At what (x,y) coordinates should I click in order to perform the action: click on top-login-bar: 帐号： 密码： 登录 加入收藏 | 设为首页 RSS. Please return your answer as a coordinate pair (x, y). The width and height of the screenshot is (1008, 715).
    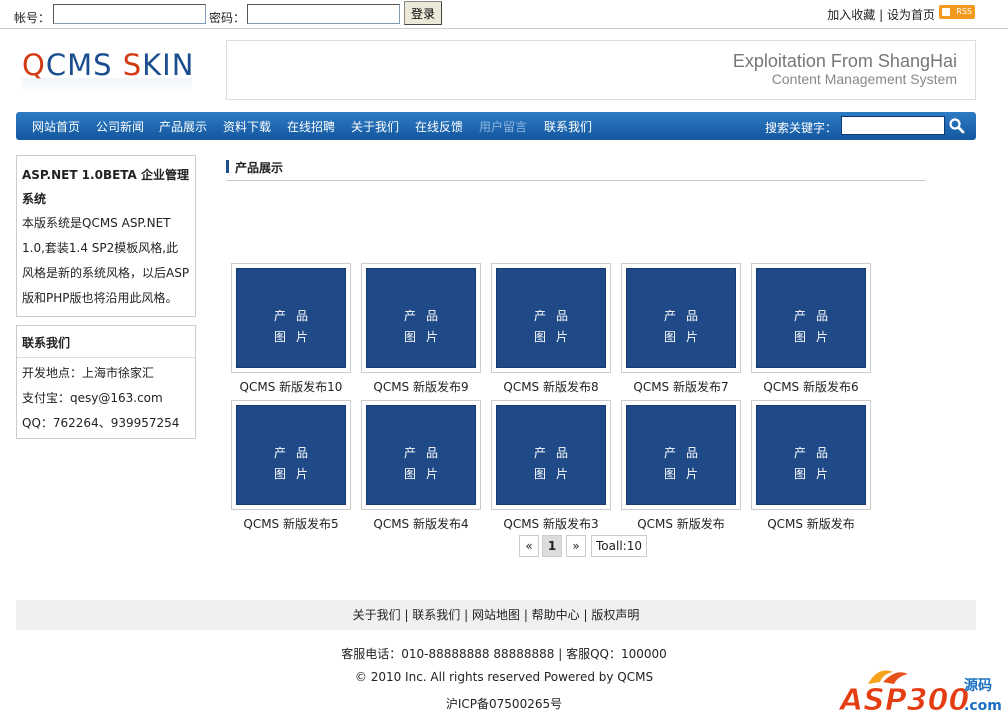
    Looking at the image, I should click on (504, 14).